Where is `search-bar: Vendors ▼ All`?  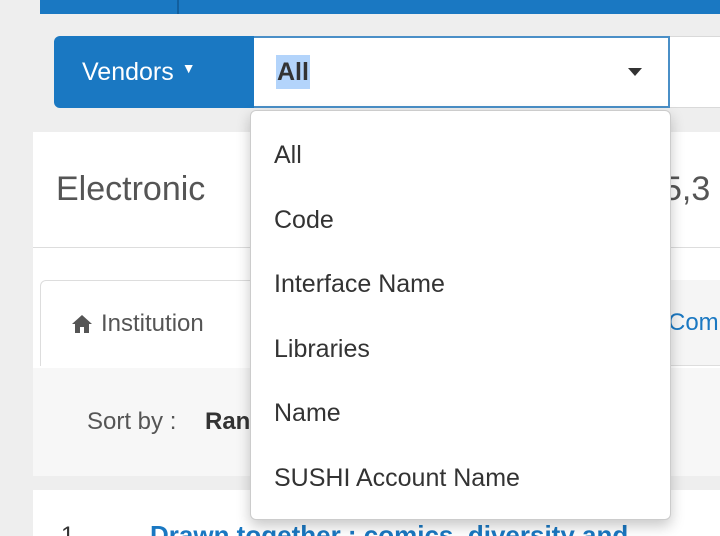
search-bar: Vendors ▼ All is located at coordinates (387, 72).